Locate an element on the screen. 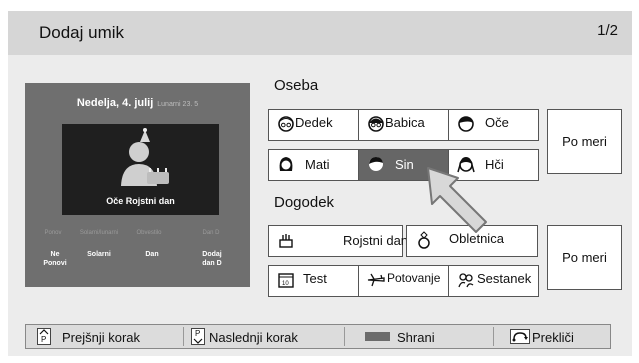  event-option-label: Potovanje is located at coordinates (414, 278).